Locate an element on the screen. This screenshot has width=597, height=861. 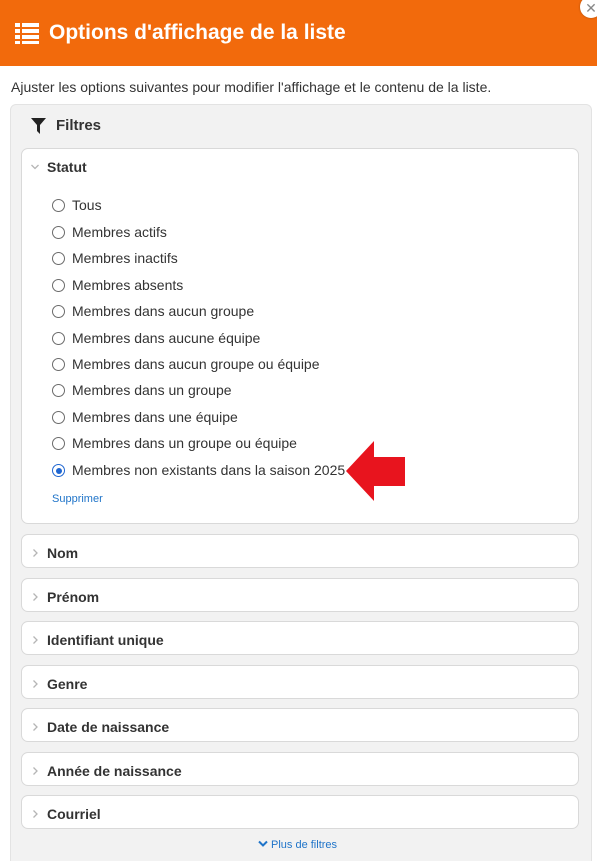
radio-label: Membres dans aucun groupe is located at coordinates (163, 311).